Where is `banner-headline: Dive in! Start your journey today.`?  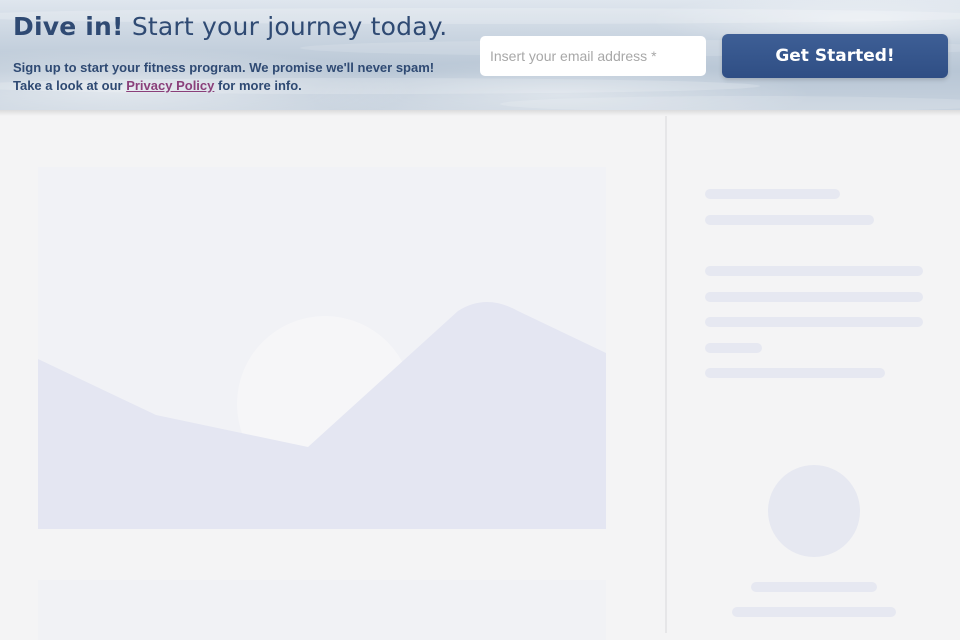 banner-headline: Dive in! Start your journey today. is located at coordinates (230, 26).